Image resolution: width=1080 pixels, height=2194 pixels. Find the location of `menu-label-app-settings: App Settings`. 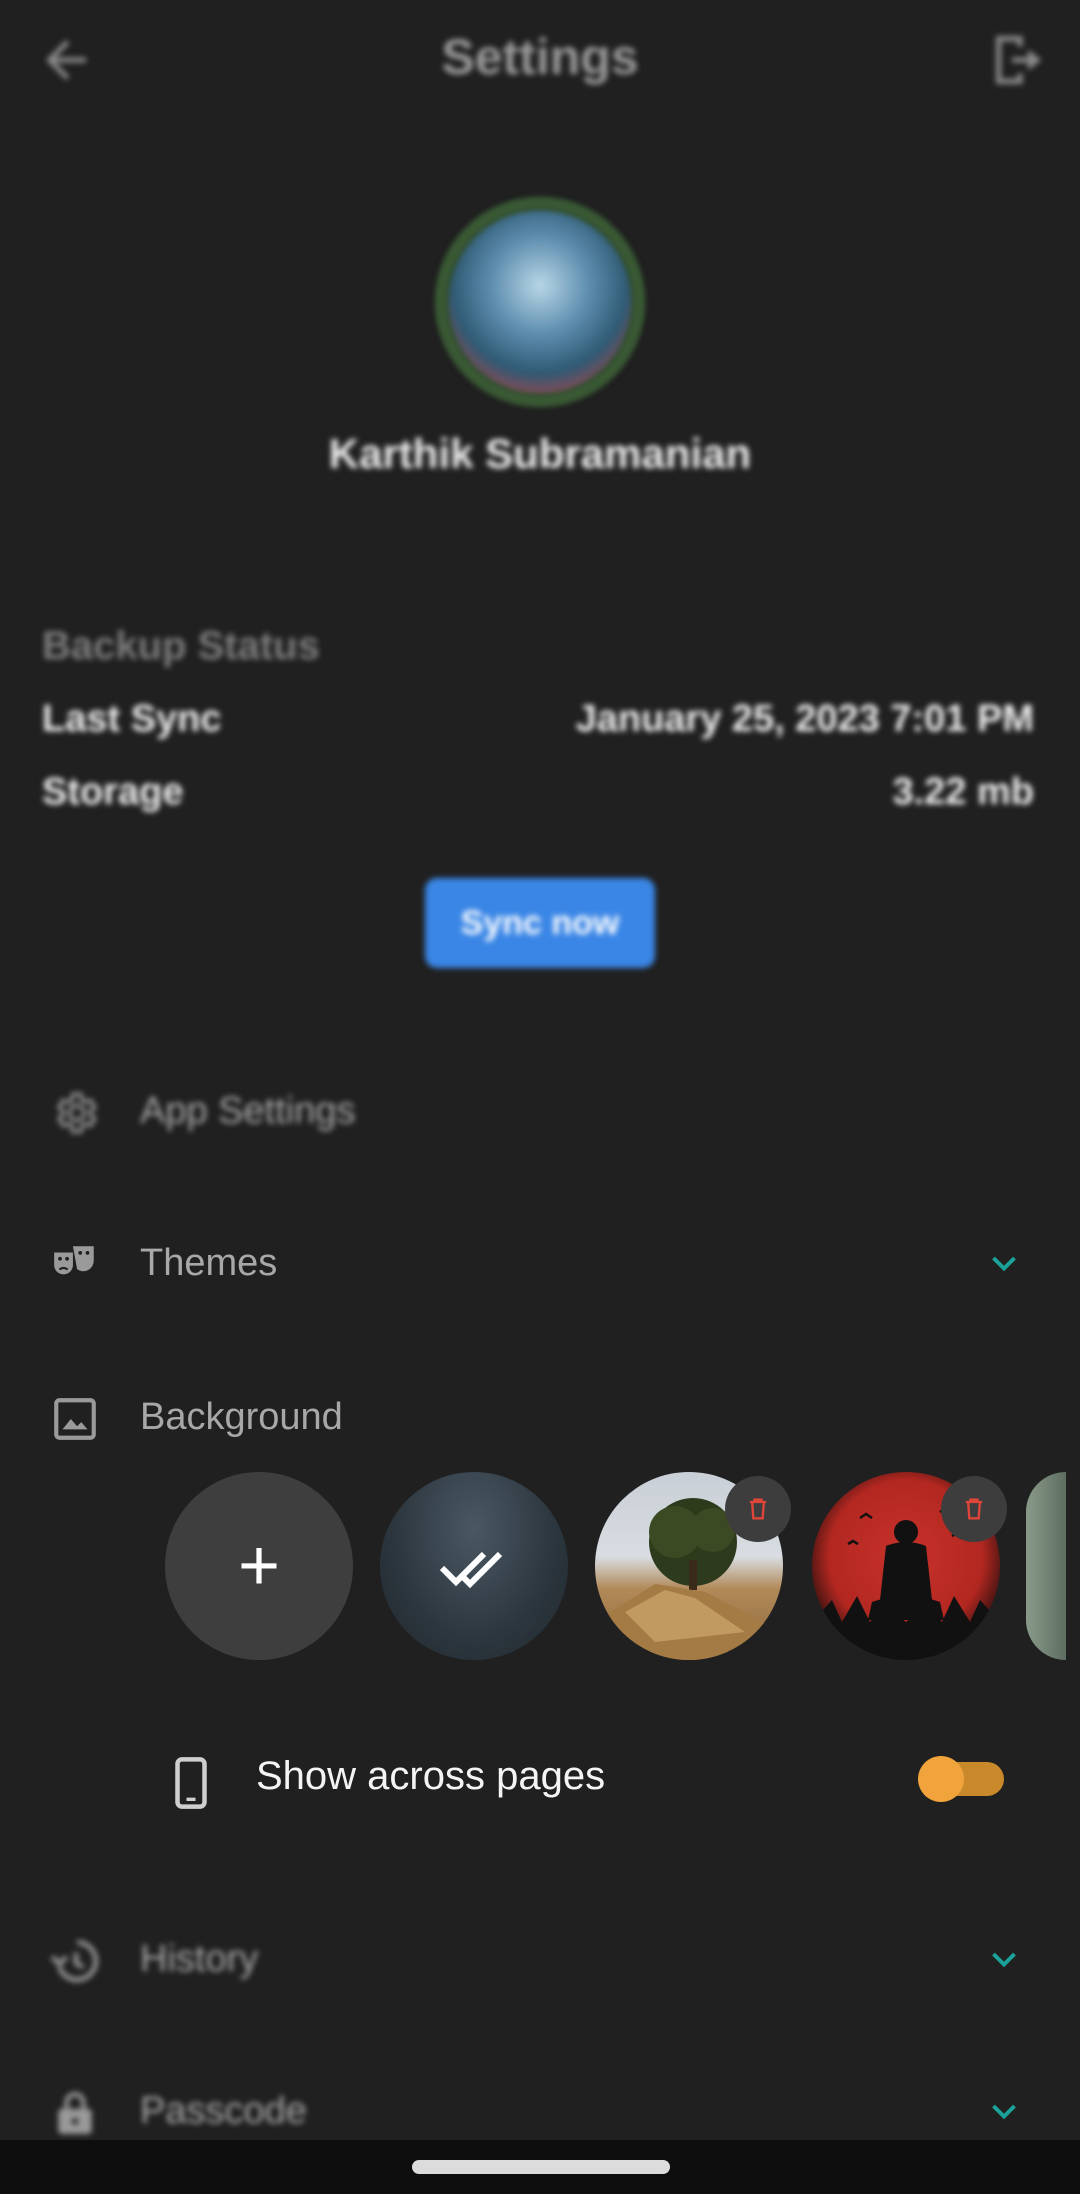

menu-label-app-settings: App Settings is located at coordinates (248, 1111).